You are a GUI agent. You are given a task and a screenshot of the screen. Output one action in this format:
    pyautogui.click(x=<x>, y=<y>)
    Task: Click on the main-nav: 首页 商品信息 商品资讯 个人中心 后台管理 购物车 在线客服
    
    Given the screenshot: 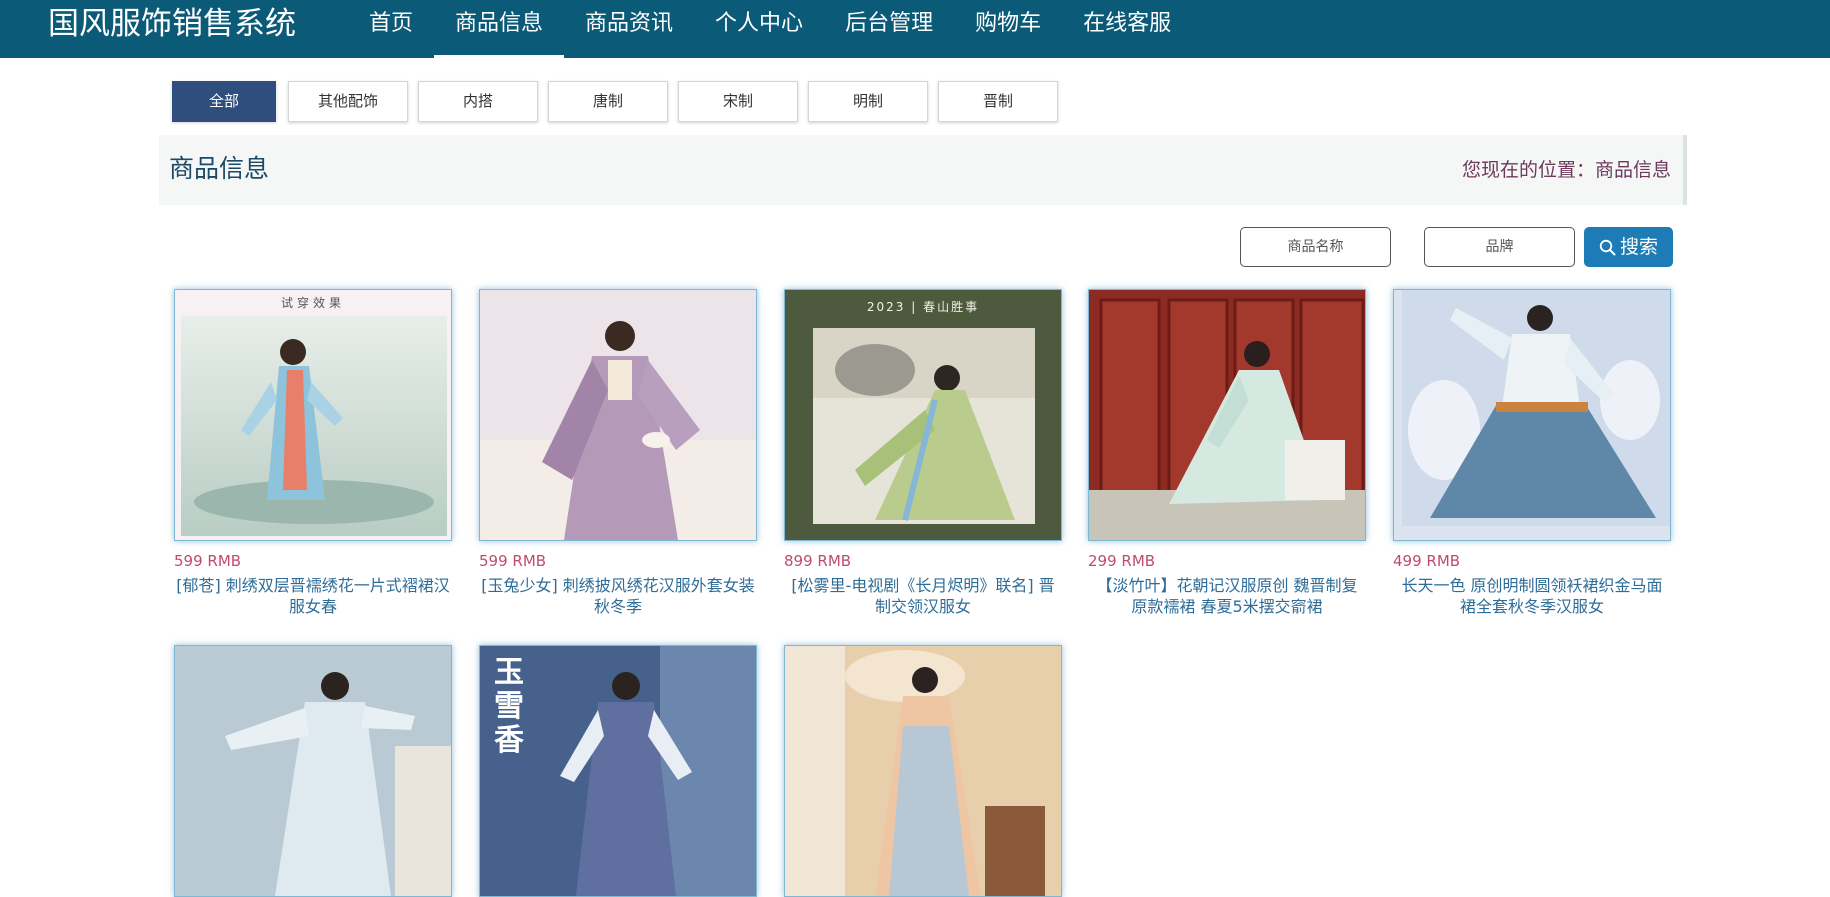 What is the action you would take?
    pyautogui.click(x=770, y=29)
    